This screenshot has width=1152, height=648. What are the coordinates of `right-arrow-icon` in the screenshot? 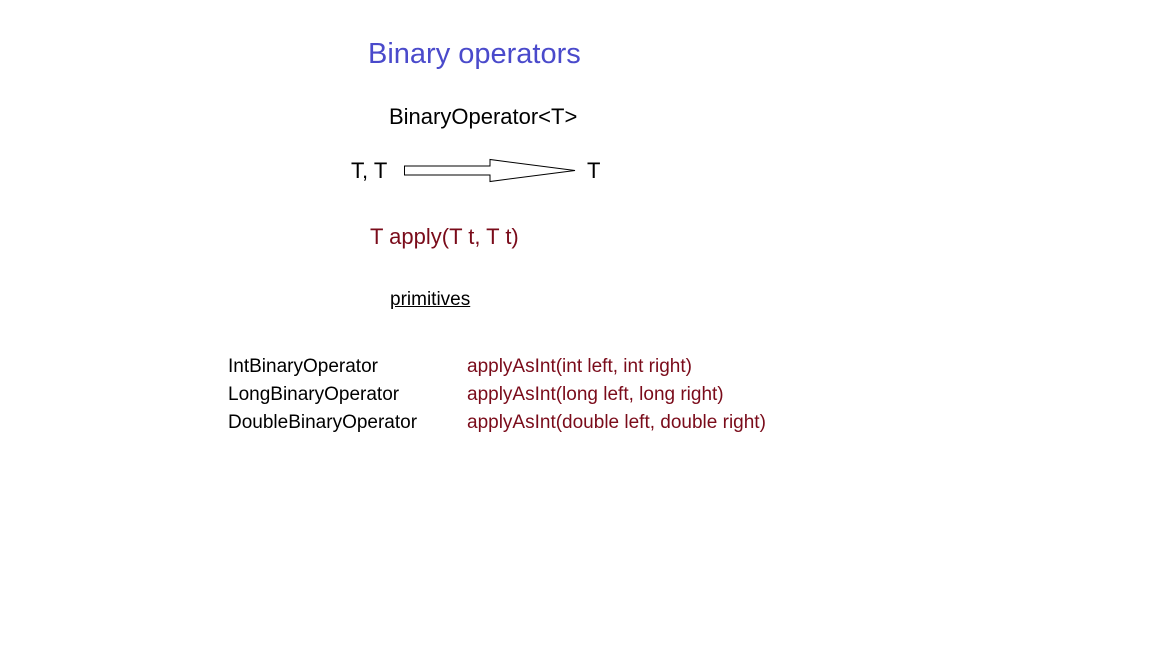 It's located at (490, 170).